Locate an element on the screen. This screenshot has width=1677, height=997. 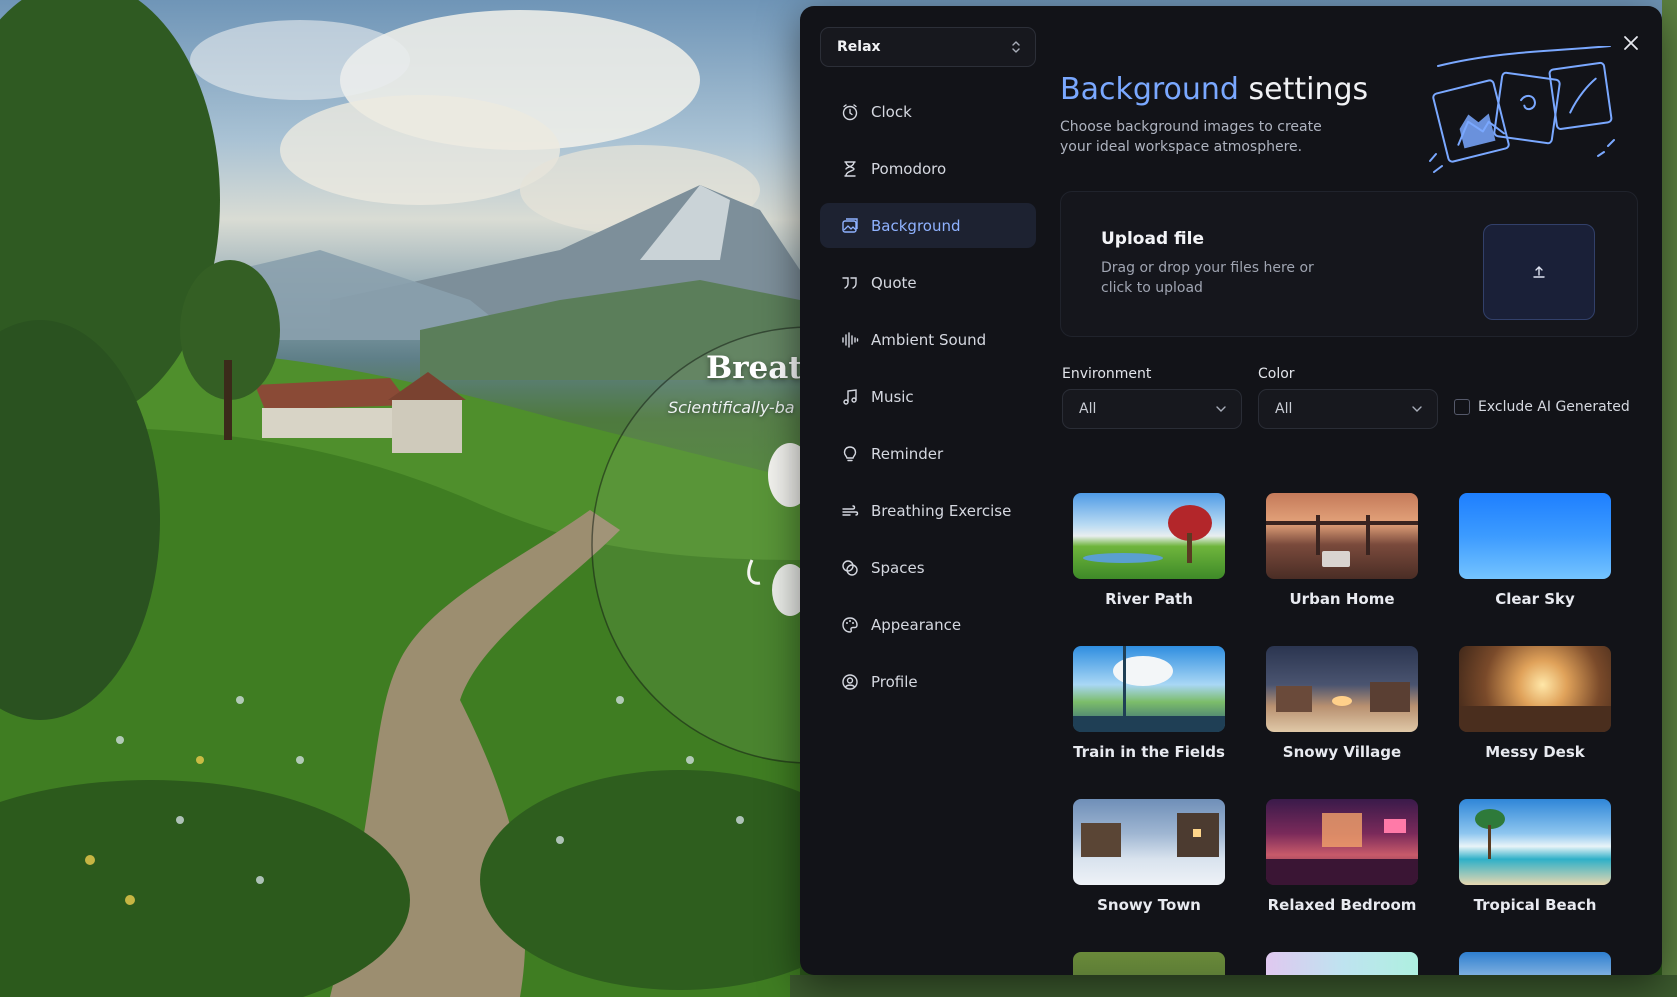
background-name: Train in the Fields is located at coordinates (1149, 752).